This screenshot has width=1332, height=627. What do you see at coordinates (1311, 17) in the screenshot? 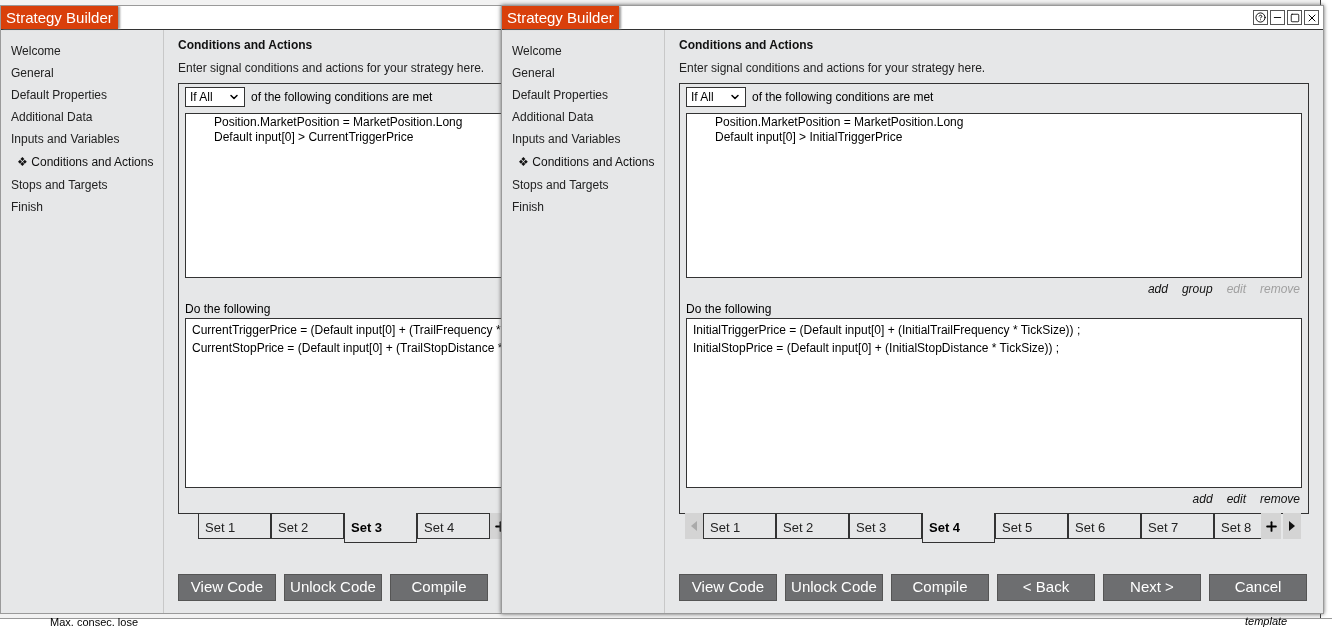
I see `close-icon` at bounding box center [1311, 17].